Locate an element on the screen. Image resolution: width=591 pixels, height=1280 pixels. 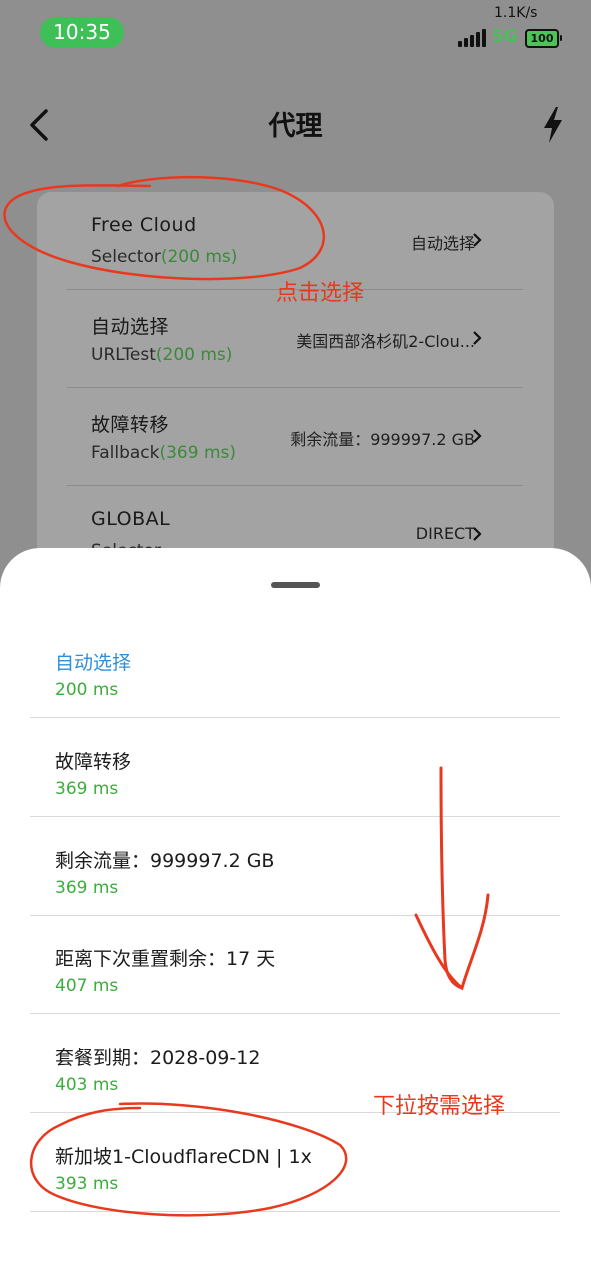
group-type-label: Fallback is located at coordinates (125, 453).